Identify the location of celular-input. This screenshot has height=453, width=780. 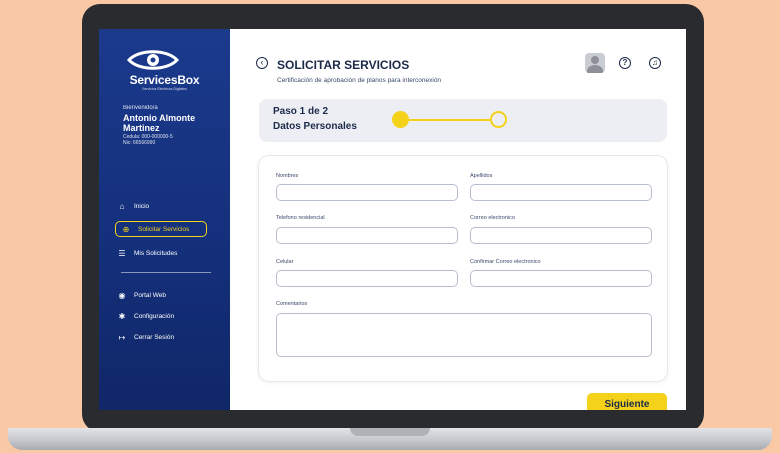
(367, 278).